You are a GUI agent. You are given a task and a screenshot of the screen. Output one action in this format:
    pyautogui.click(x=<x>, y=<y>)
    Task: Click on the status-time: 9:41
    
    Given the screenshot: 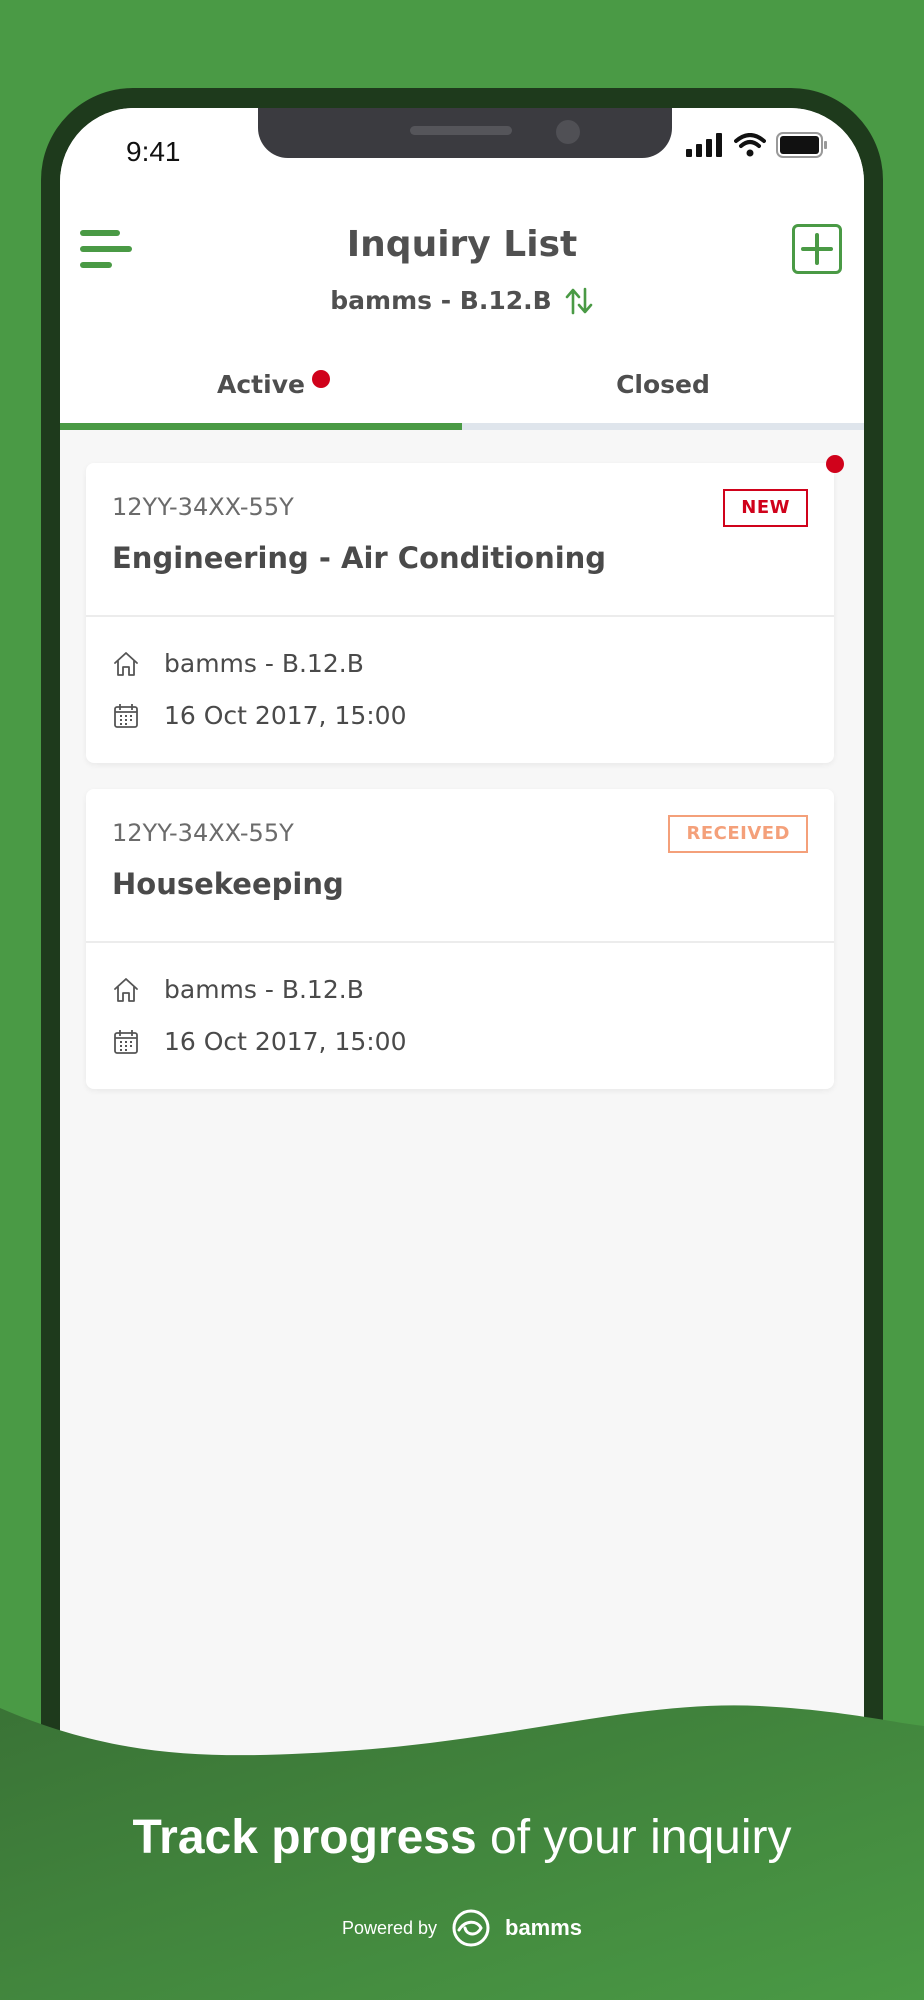 What is the action you would take?
    pyautogui.click(x=153, y=151)
    